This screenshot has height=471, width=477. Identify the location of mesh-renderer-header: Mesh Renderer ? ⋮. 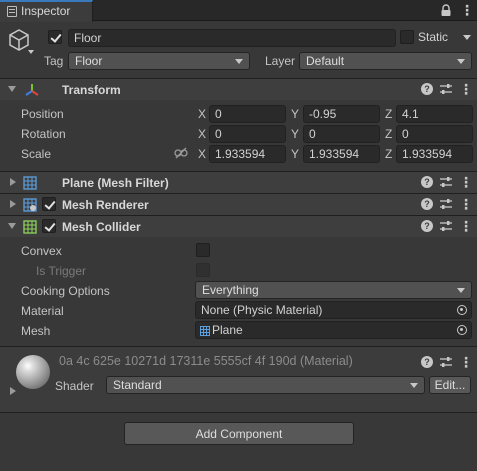
(238, 204).